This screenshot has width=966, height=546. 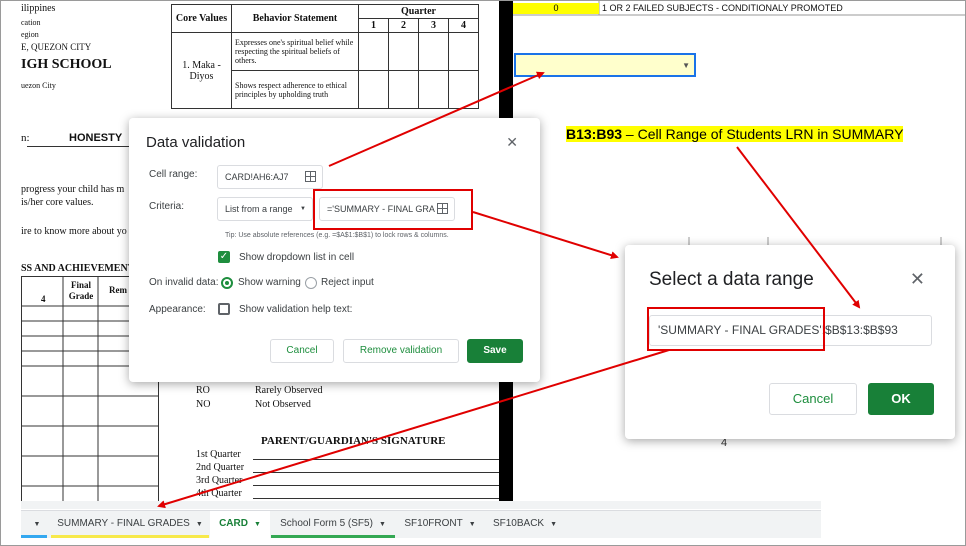 What do you see at coordinates (201, 18) in the screenshot?
I see `header-core-values: Core Values` at bounding box center [201, 18].